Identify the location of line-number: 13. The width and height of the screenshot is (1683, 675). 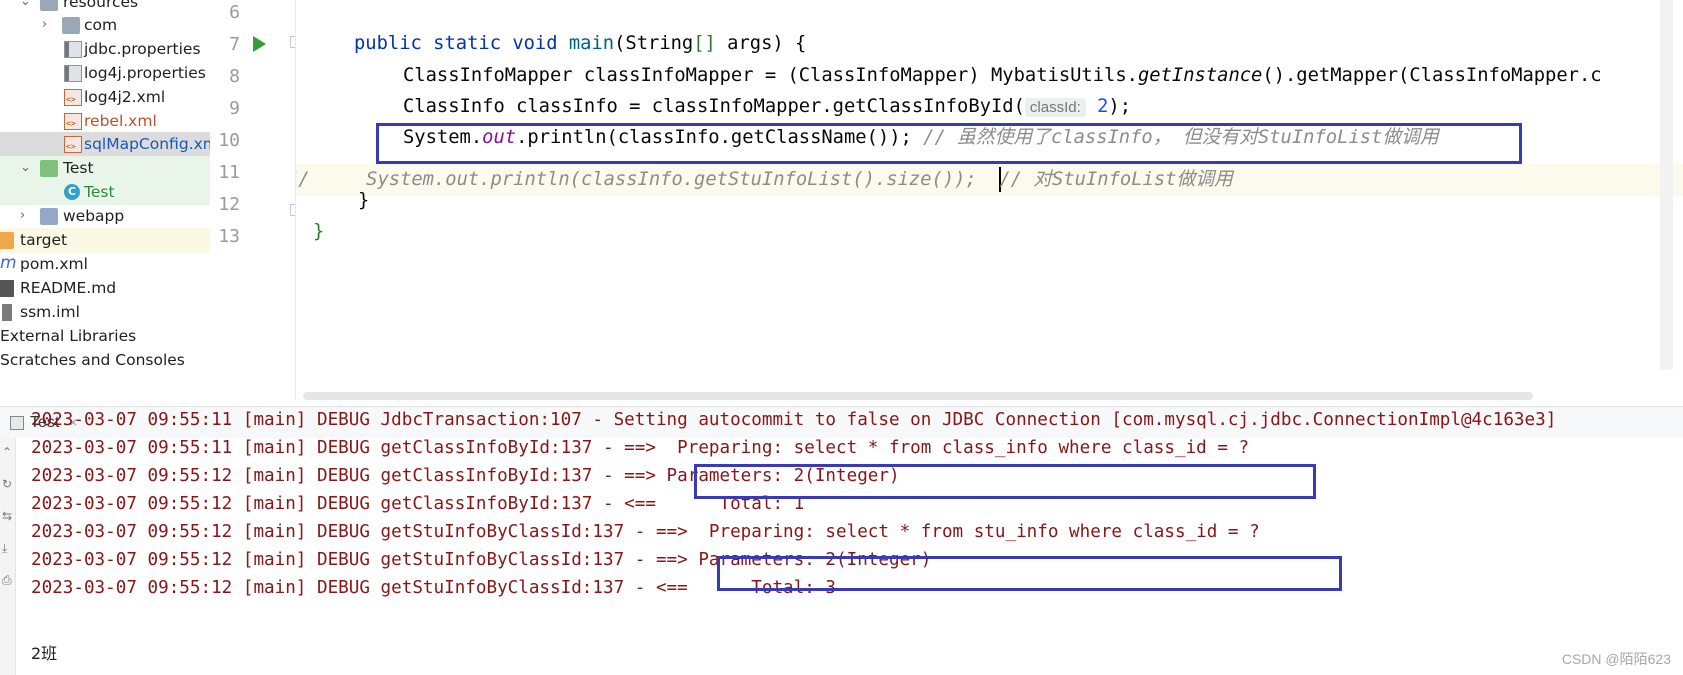
(229, 236).